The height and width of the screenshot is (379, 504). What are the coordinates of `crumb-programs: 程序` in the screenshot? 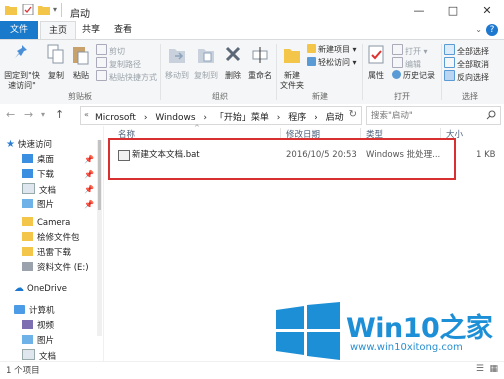 It's located at (297, 118).